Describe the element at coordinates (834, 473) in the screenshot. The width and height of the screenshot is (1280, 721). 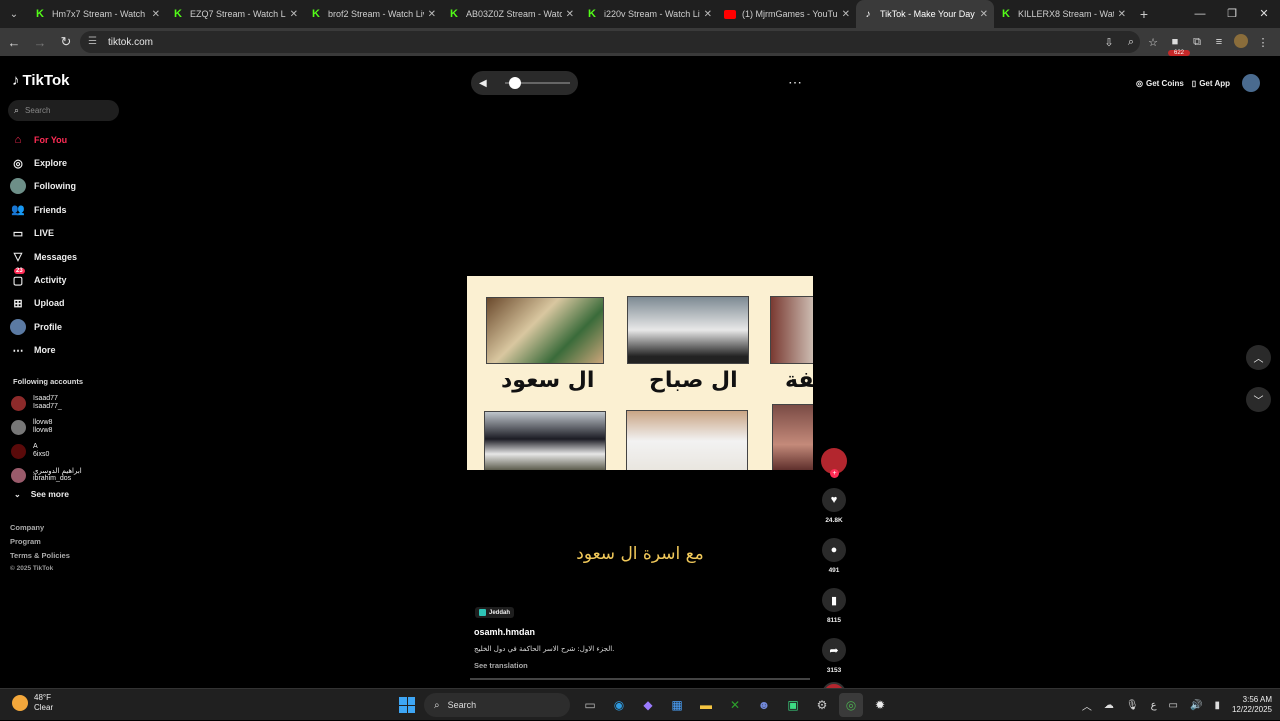
I see `follow-plus-icon: +` at that location.